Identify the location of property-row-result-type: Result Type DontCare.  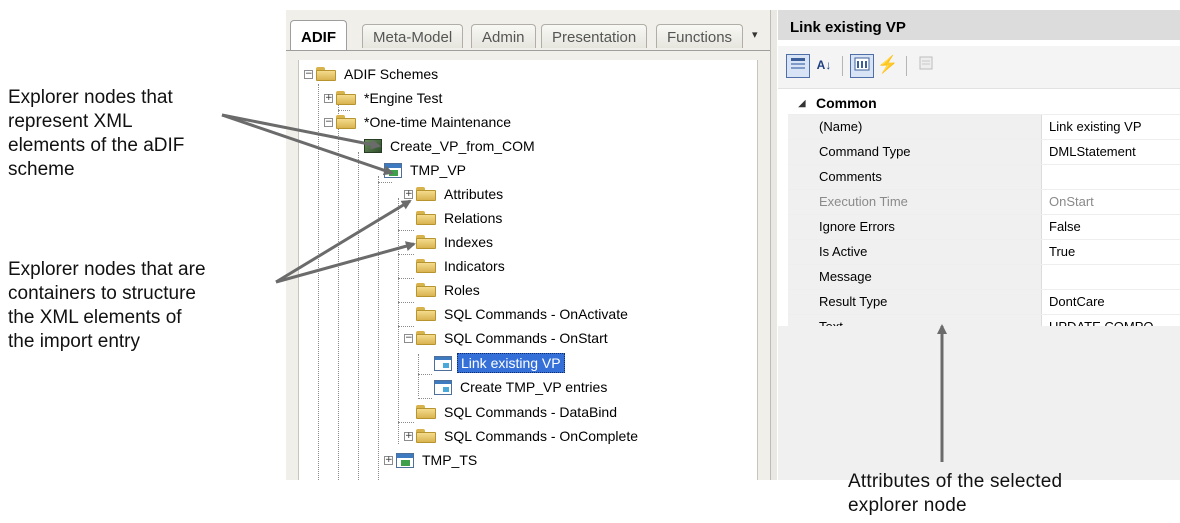
(984, 301).